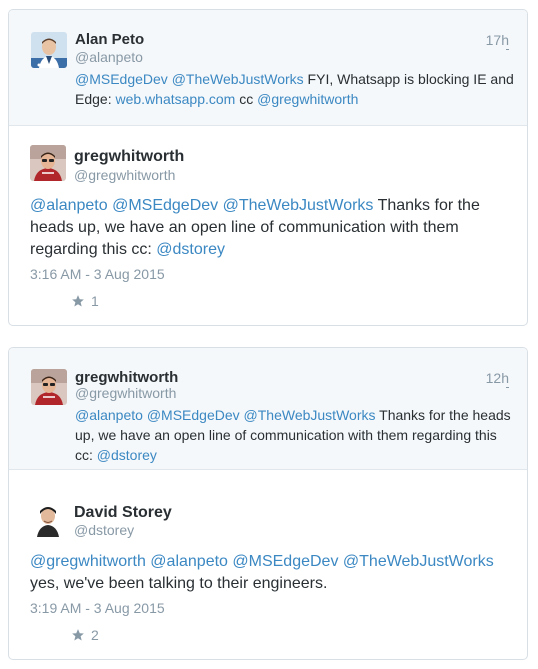 The width and height of the screenshot is (538, 669). I want to click on favorite-button: 1, so click(85, 301).